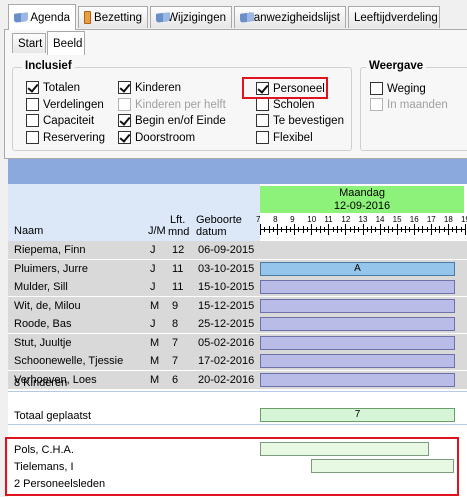  Describe the element at coordinates (226, 342) in the screenshot. I see `child-dob: 05-02-2016` at that location.